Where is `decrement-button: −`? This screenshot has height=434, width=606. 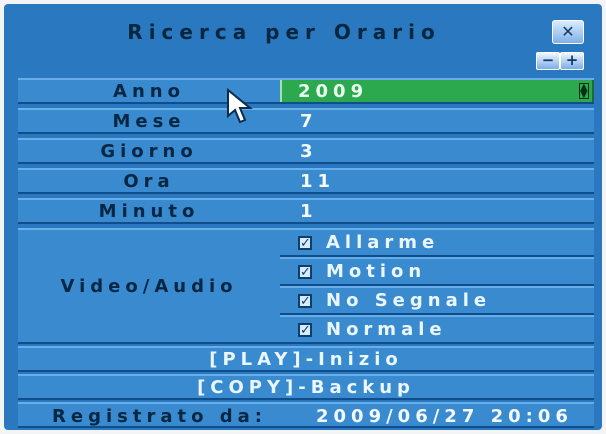
decrement-button: − is located at coordinates (548, 61).